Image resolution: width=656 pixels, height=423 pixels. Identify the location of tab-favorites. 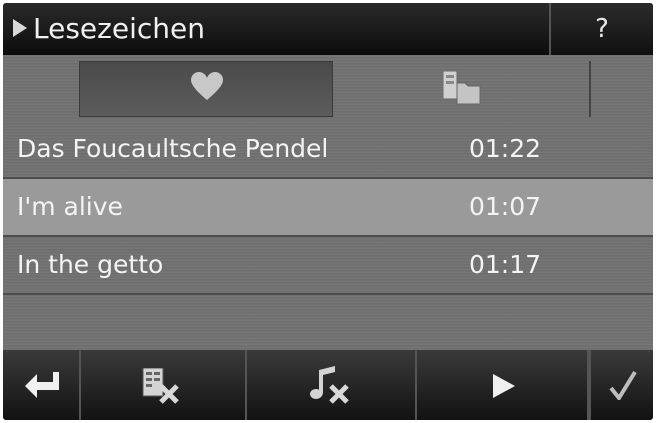
(206, 89).